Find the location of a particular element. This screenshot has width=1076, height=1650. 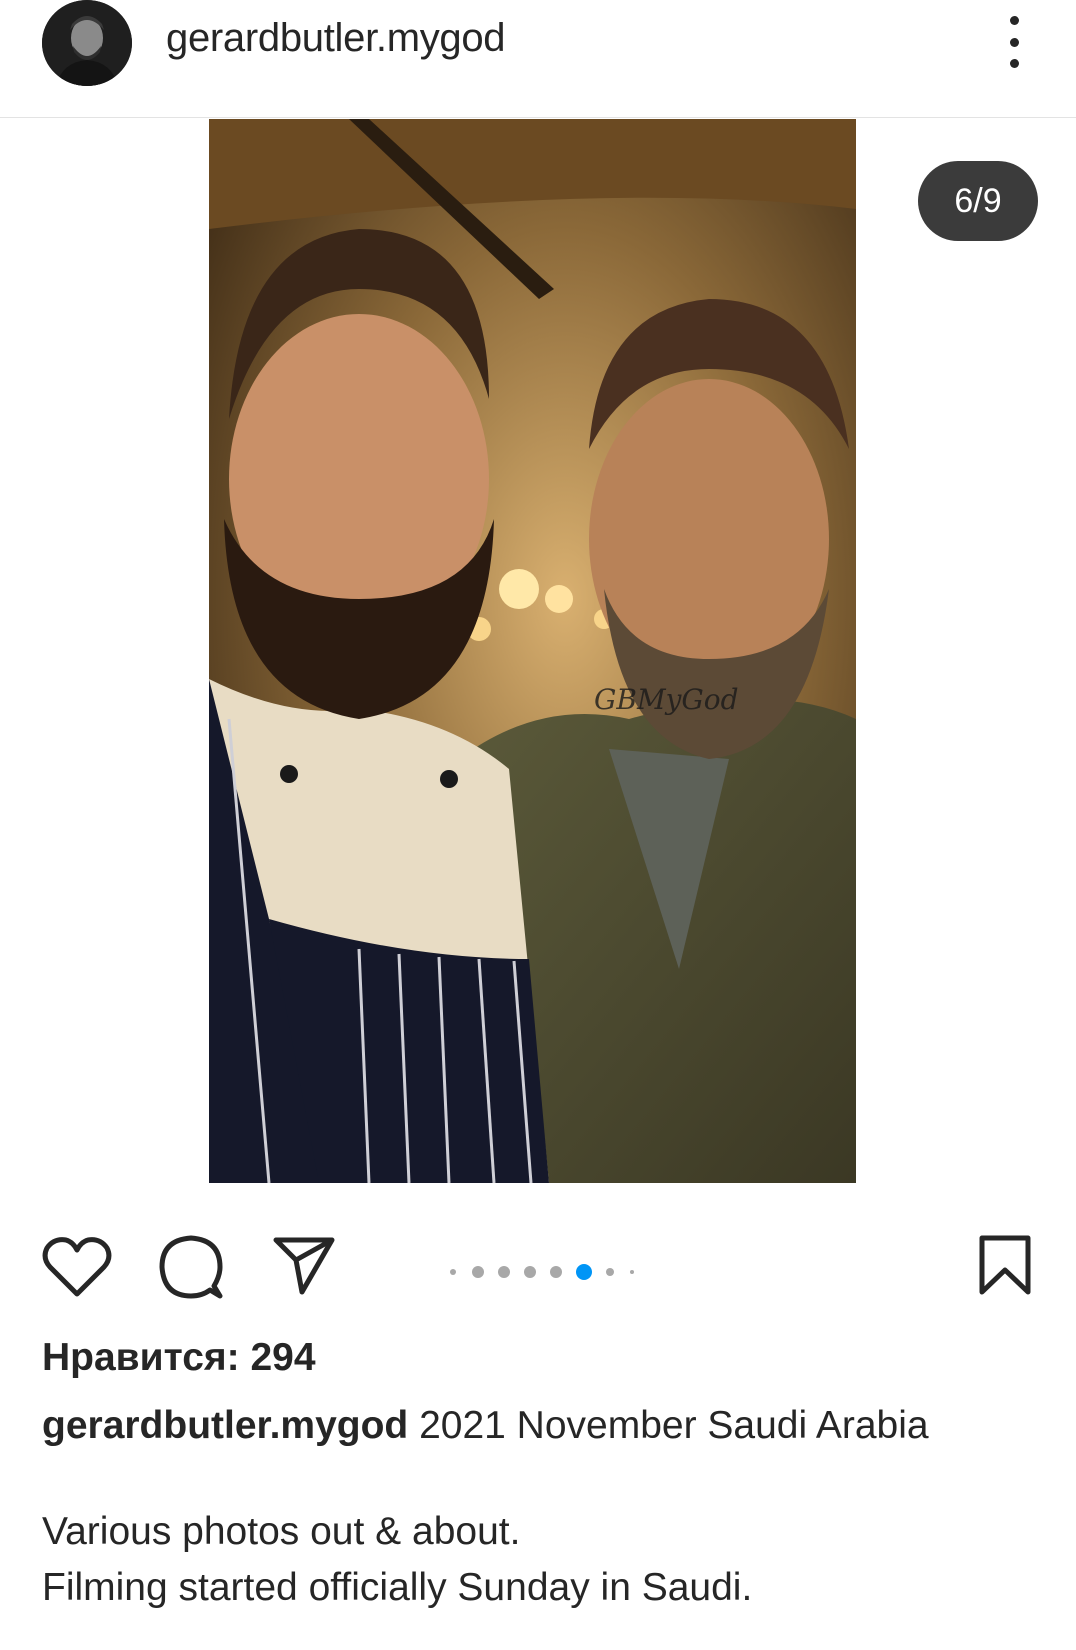

carousel-dot-active is located at coordinates (584, 1272).